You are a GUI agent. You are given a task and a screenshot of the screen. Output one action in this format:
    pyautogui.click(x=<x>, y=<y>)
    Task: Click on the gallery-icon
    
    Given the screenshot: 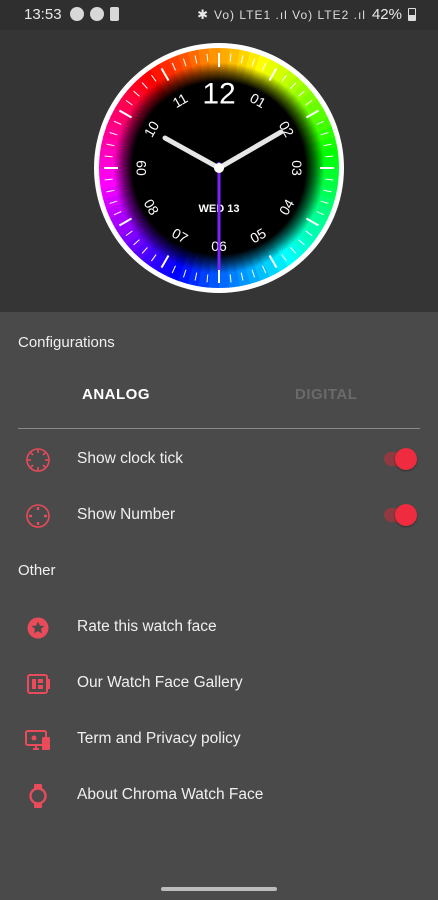 What is the action you would take?
    pyautogui.click(x=38, y=684)
    